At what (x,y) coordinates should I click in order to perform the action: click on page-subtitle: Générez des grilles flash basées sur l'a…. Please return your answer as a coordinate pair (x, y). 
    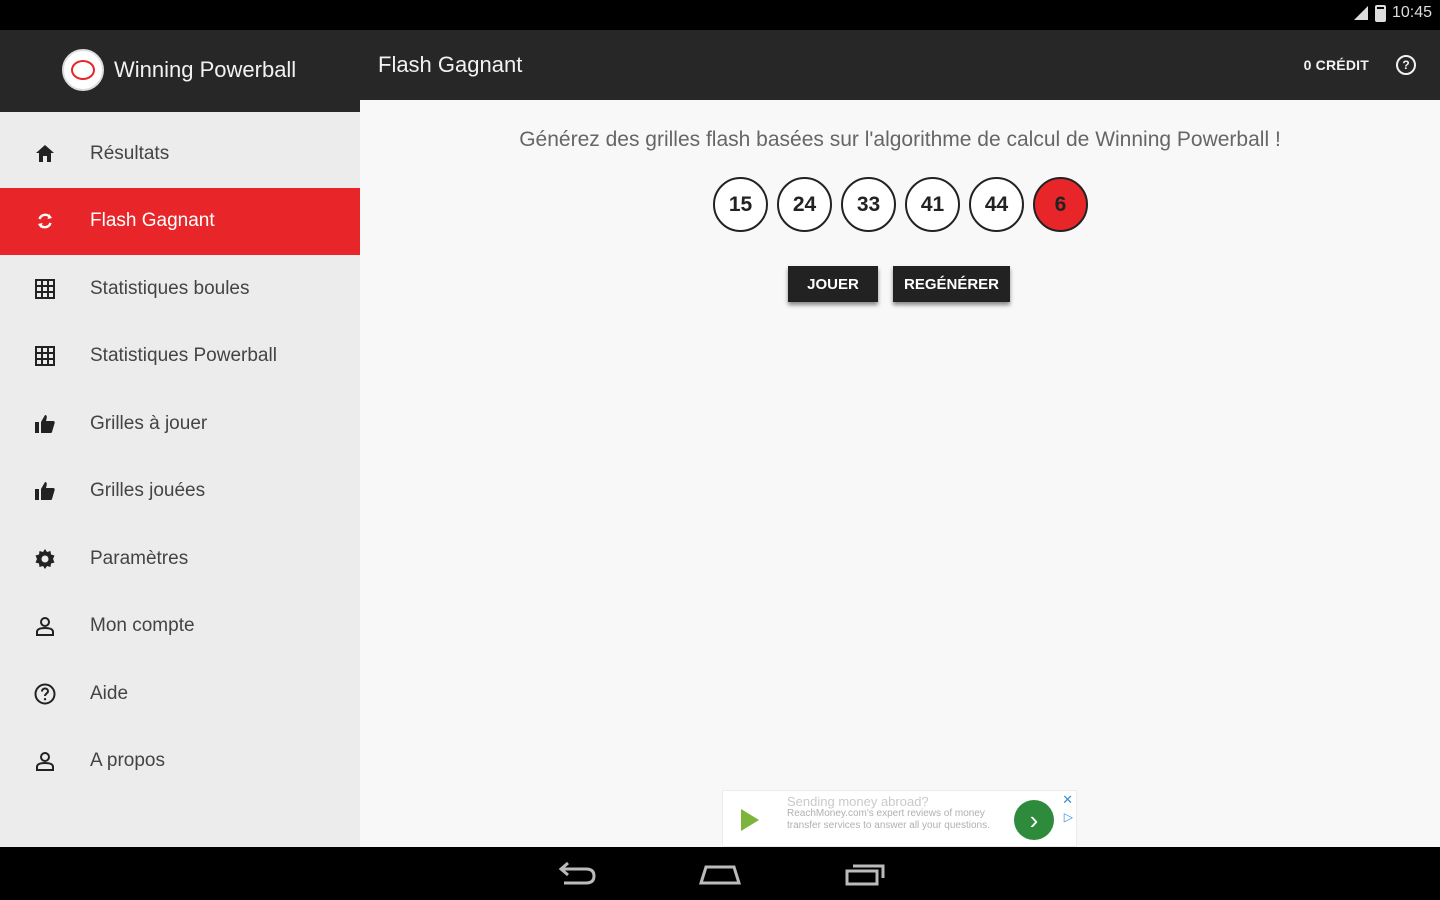
    Looking at the image, I should click on (900, 139).